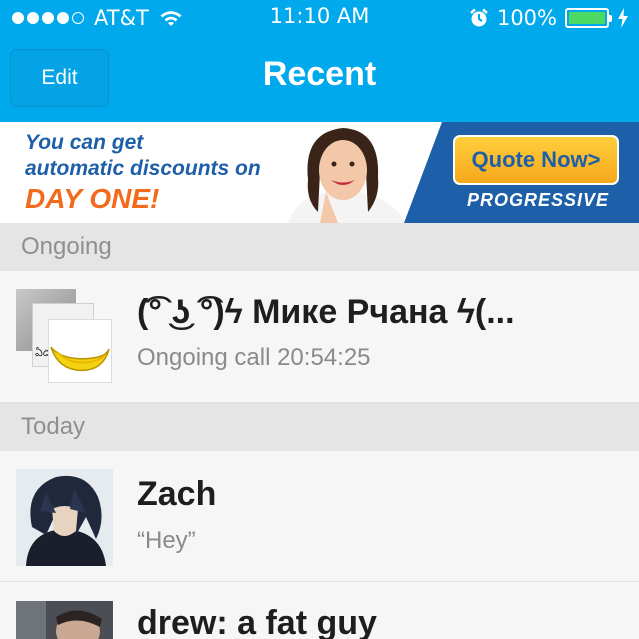 This screenshot has height=639, width=639. Describe the element at coordinates (319, 427) in the screenshot. I see `section-header-today: Today` at that location.